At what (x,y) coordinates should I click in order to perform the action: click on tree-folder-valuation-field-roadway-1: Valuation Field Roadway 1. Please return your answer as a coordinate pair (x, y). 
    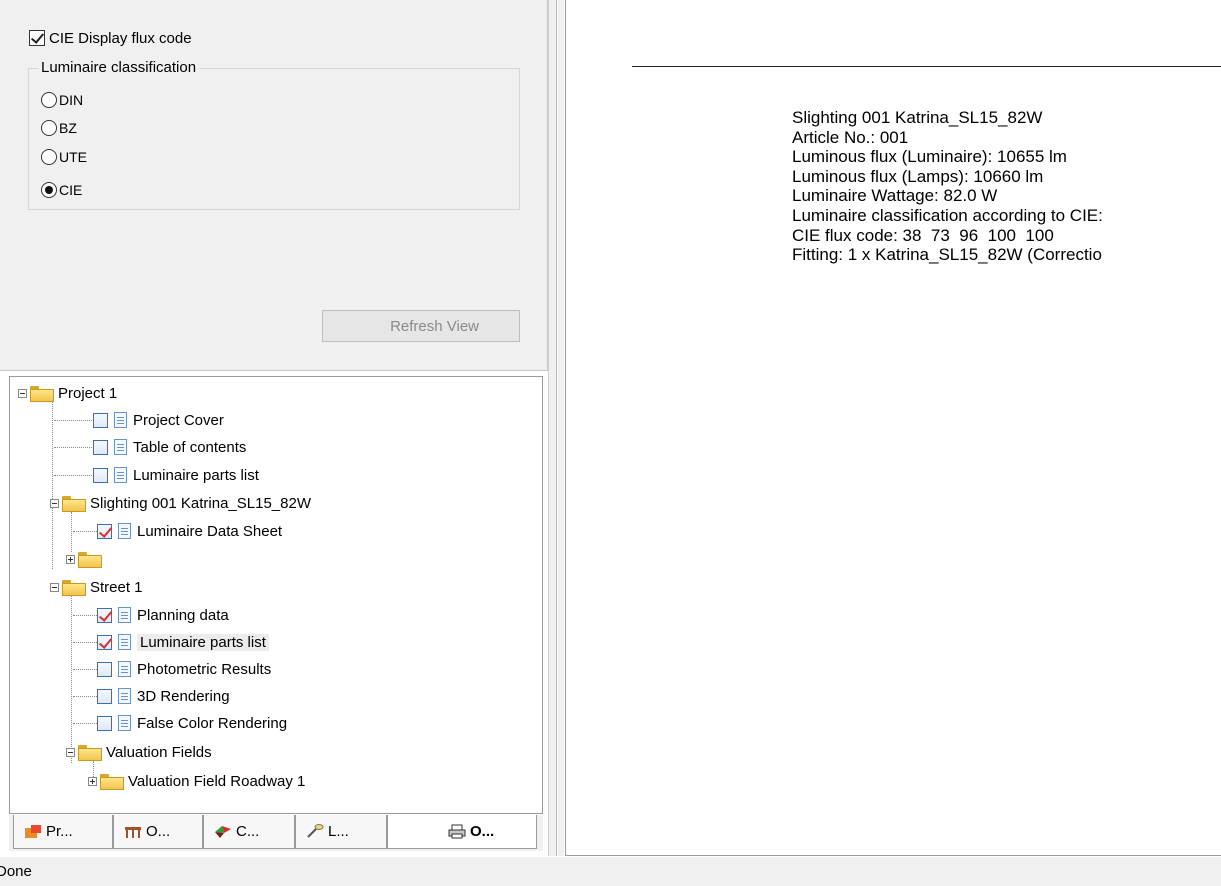
    Looking at the image, I should click on (196, 781).